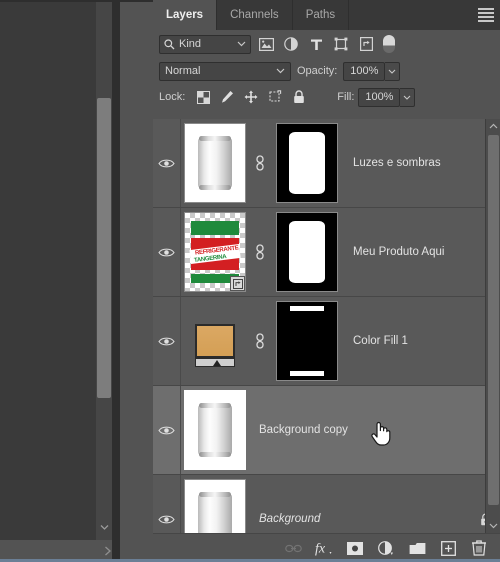  I want to click on lock-position-icon, so click(251, 97).